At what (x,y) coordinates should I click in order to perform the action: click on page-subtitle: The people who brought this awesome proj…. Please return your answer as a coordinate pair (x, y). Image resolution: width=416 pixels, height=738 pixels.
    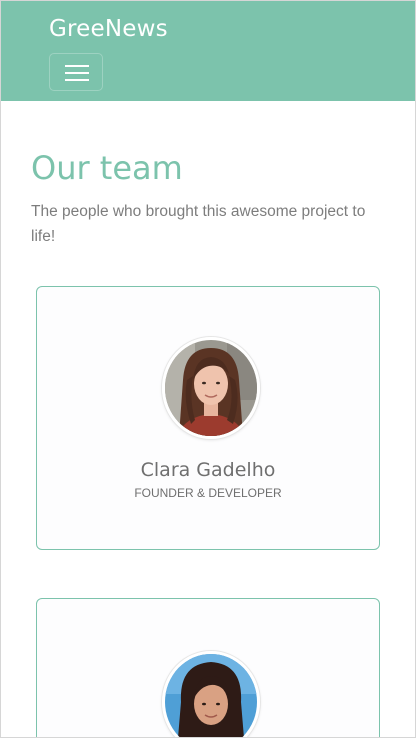
    Looking at the image, I should click on (198, 224).